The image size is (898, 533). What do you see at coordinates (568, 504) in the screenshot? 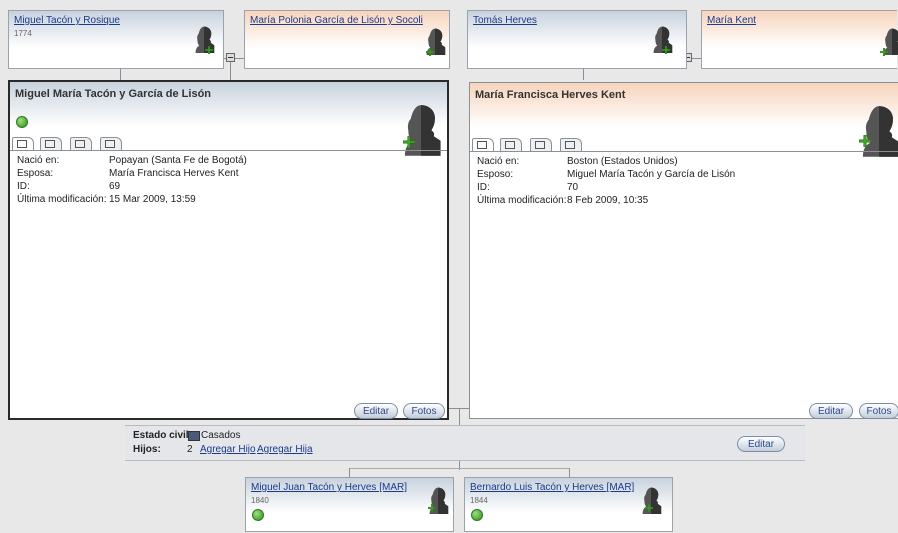
I see `child-card: Bernardo Luis Tacón y Herves [MAR] 1844` at bounding box center [568, 504].